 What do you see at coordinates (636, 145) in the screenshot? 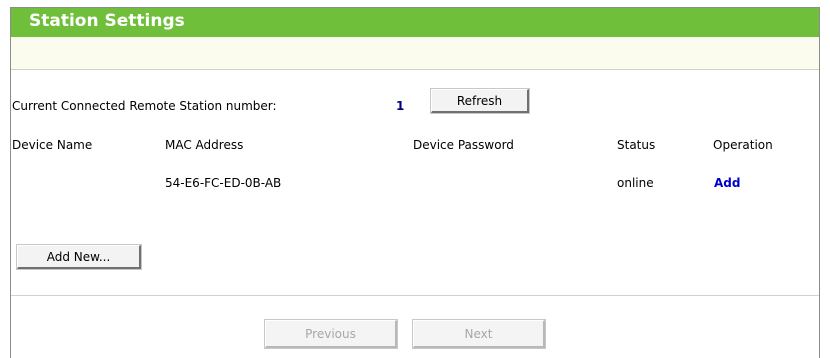
I see `column-header-status: Status` at bounding box center [636, 145].